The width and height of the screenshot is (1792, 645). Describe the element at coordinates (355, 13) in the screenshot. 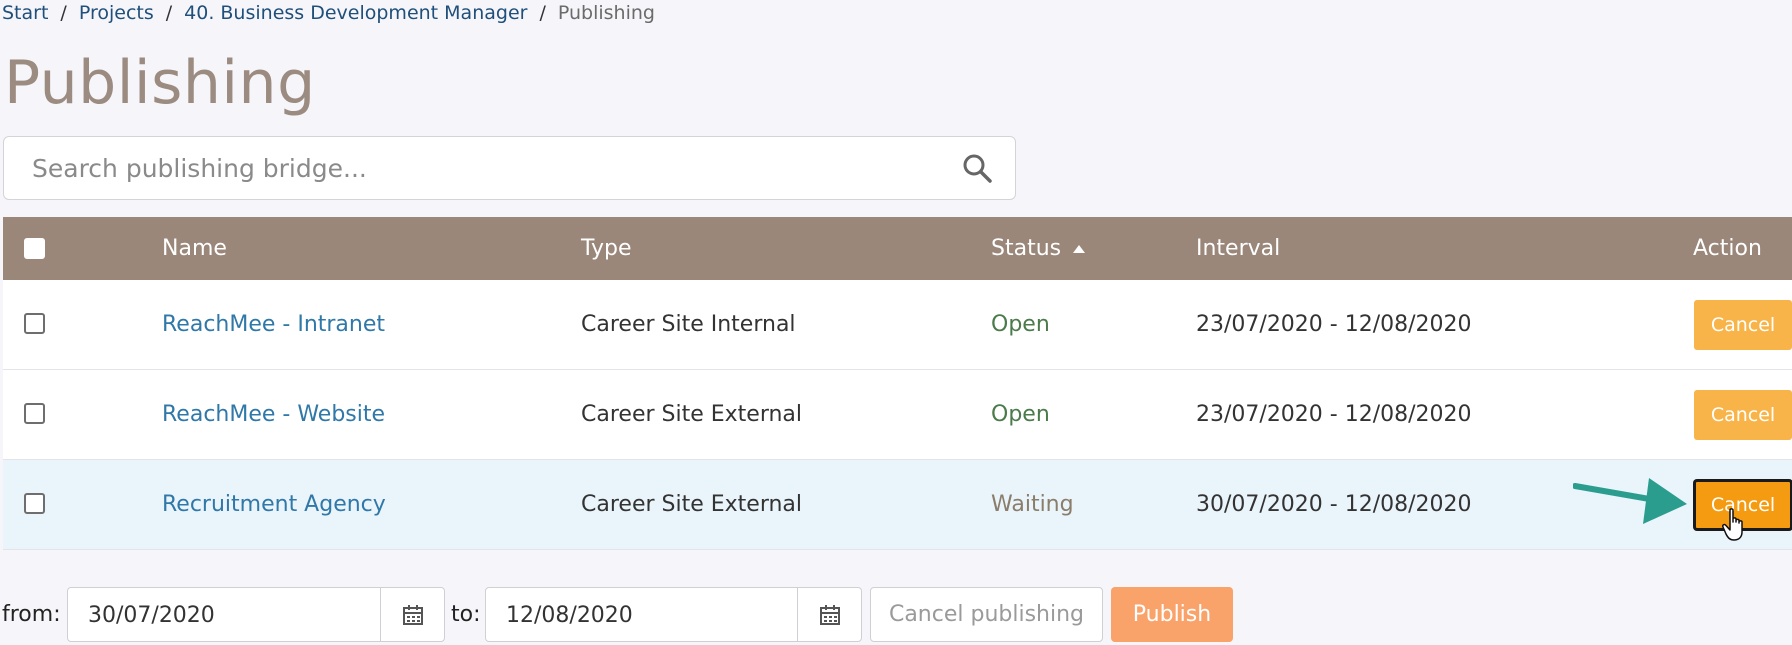

I see `breadcrumb-project: 40. Business Development Manager` at that location.